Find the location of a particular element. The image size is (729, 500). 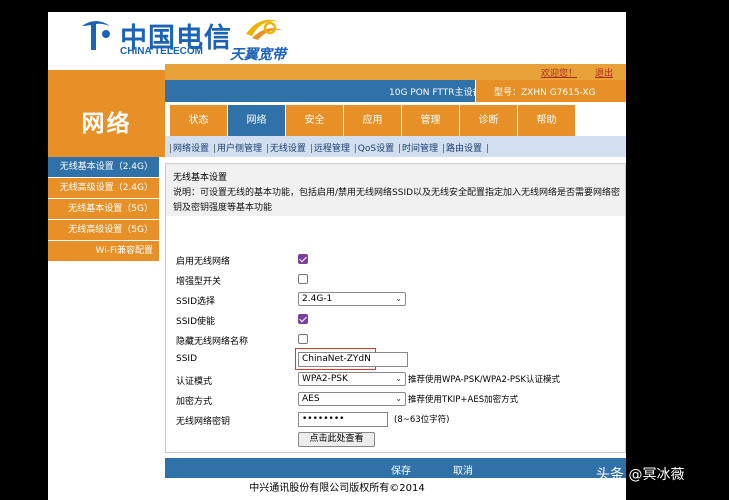

tianyi-logo-icon is located at coordinates (264, 29).